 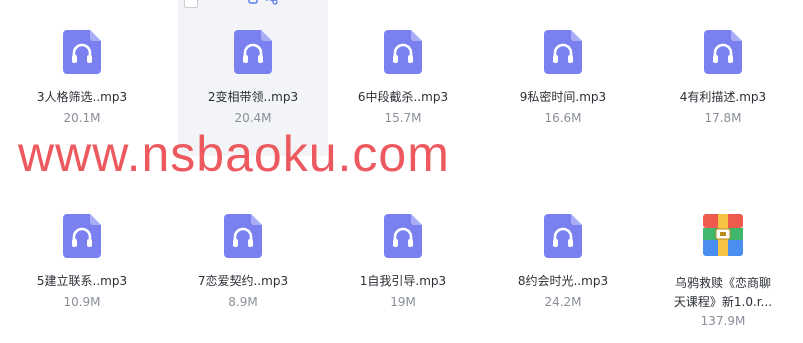 I want to click on file-size: 17.8M, so click(x=723, y=118).